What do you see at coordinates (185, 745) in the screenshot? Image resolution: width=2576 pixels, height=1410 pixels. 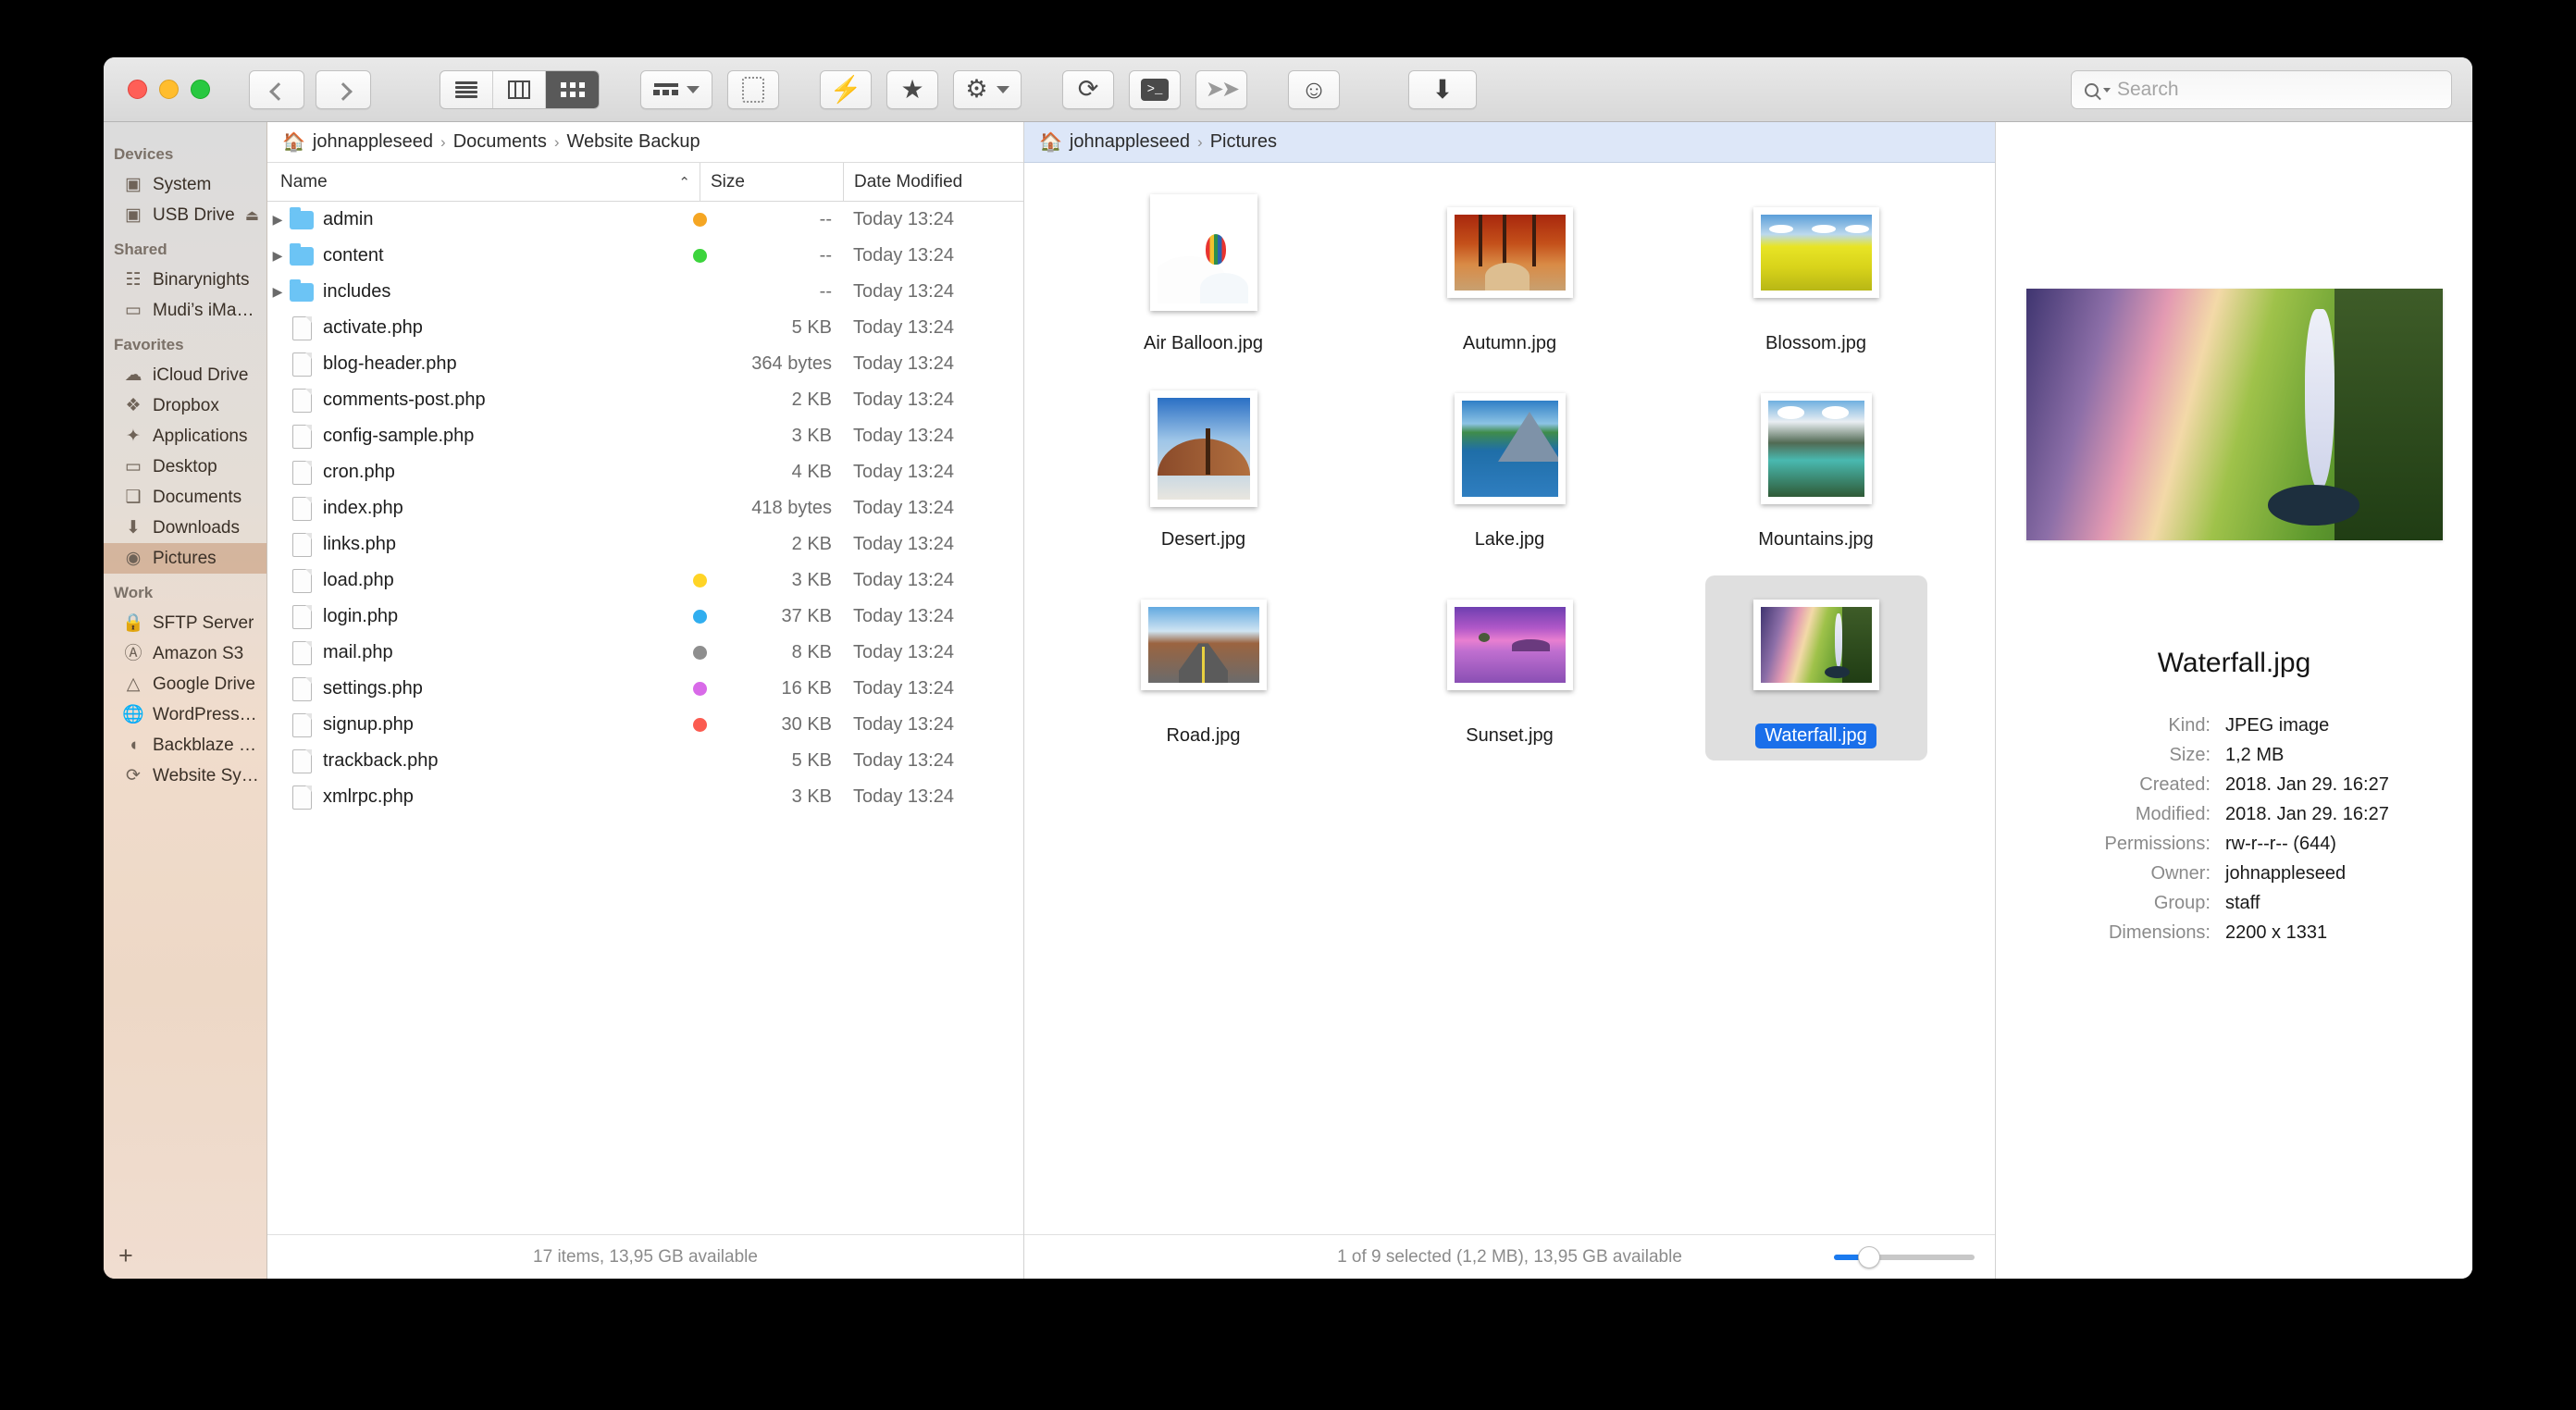 I see `sidebar-item-backblaze-b2: ◖ Backblaze B2` at bounding box center [185, 745].